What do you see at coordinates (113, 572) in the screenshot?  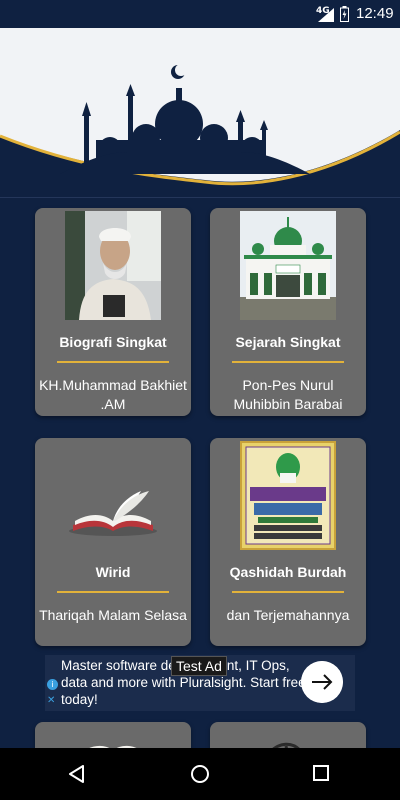 I see `card-title: Wirid` at bounding box center [113, 572].